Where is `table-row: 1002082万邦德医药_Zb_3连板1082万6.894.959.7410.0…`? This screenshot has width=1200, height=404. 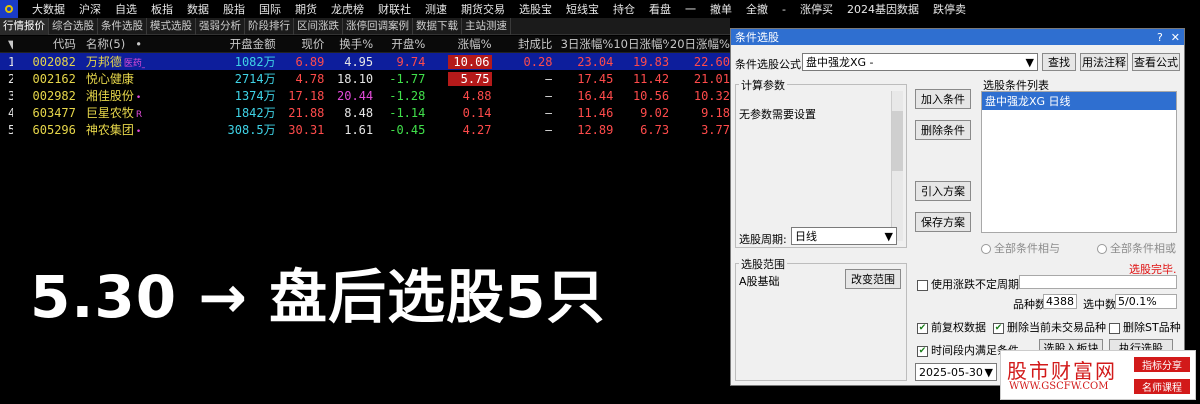
table-row: 1002082万邦德医药_Zb_3连板1082万6.894.959.7410.0… is located at coordinates (365, 61).